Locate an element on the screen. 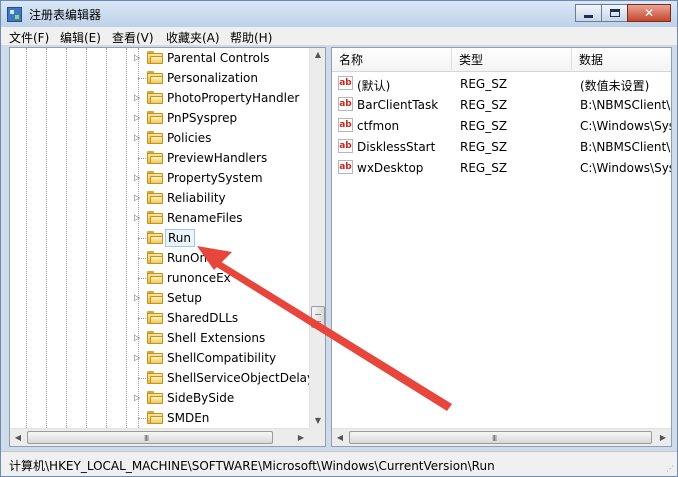 The width and height of the screenshot is (678, 477). close-icon: ✕ is located at coordinates (649, 13).